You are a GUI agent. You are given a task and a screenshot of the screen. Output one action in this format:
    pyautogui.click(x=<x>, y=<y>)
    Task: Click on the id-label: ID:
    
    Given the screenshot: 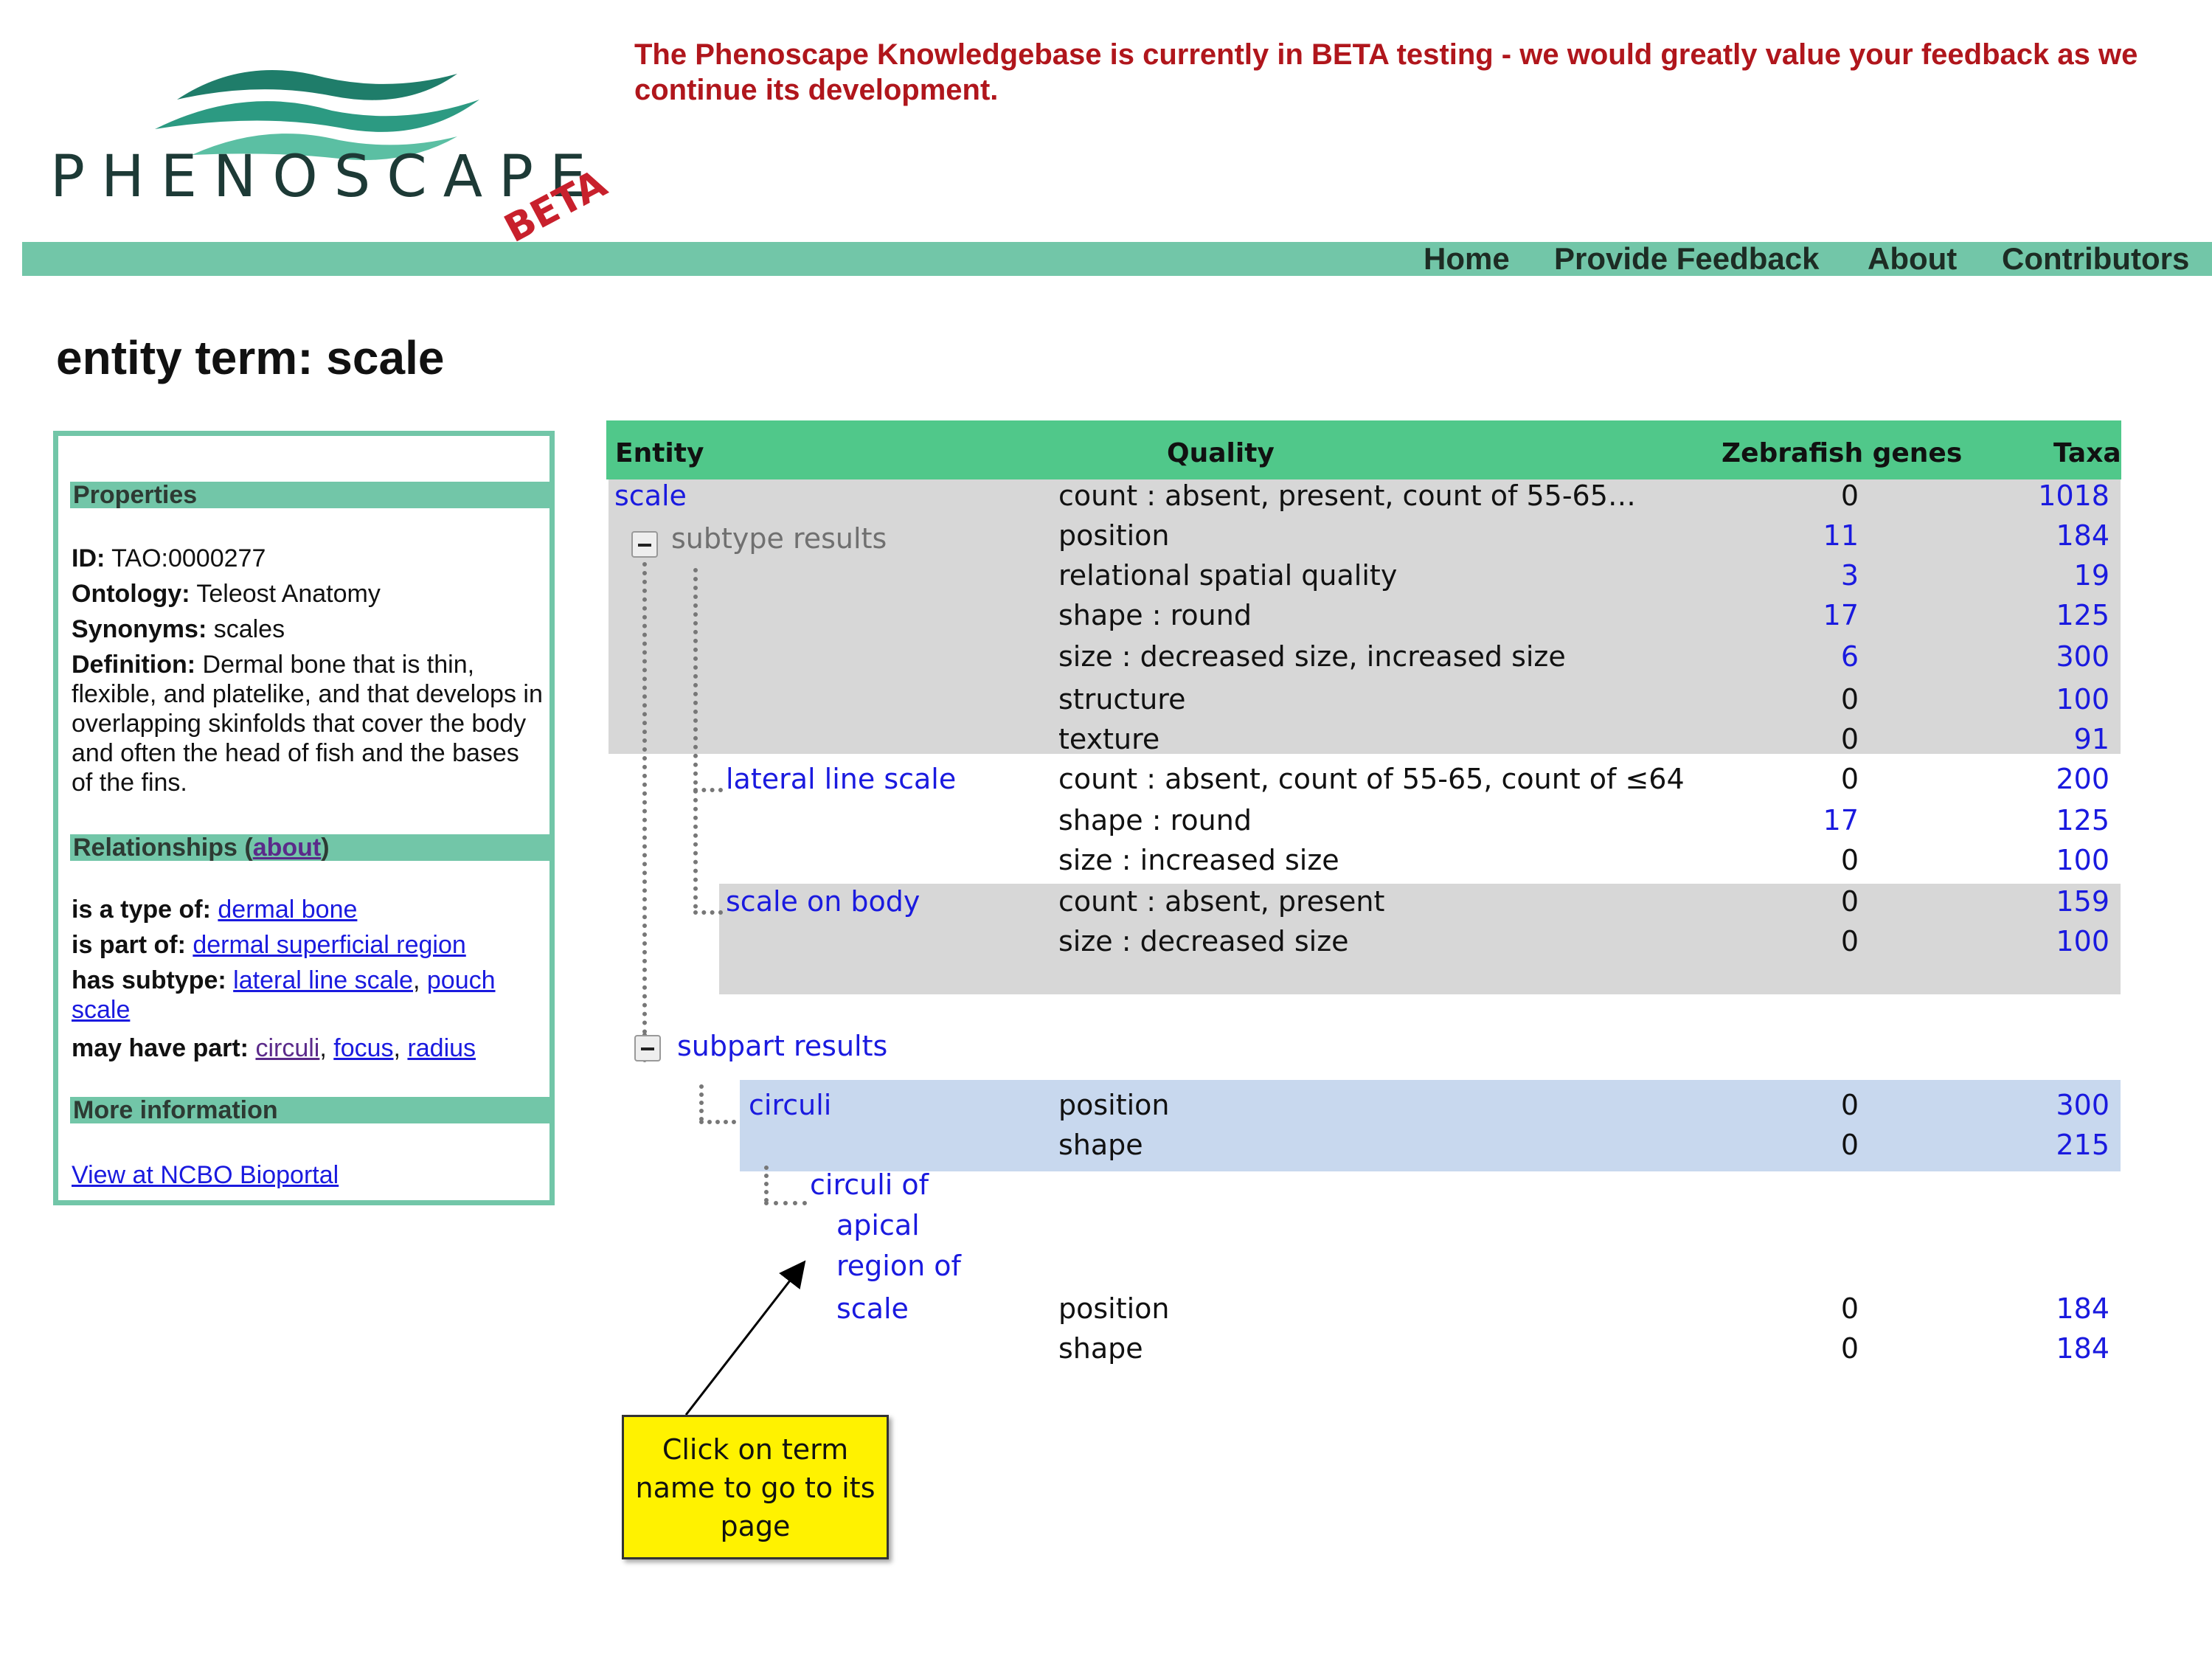 What is the action you would take?
    pyautogui.click(x=89, y=558)
    